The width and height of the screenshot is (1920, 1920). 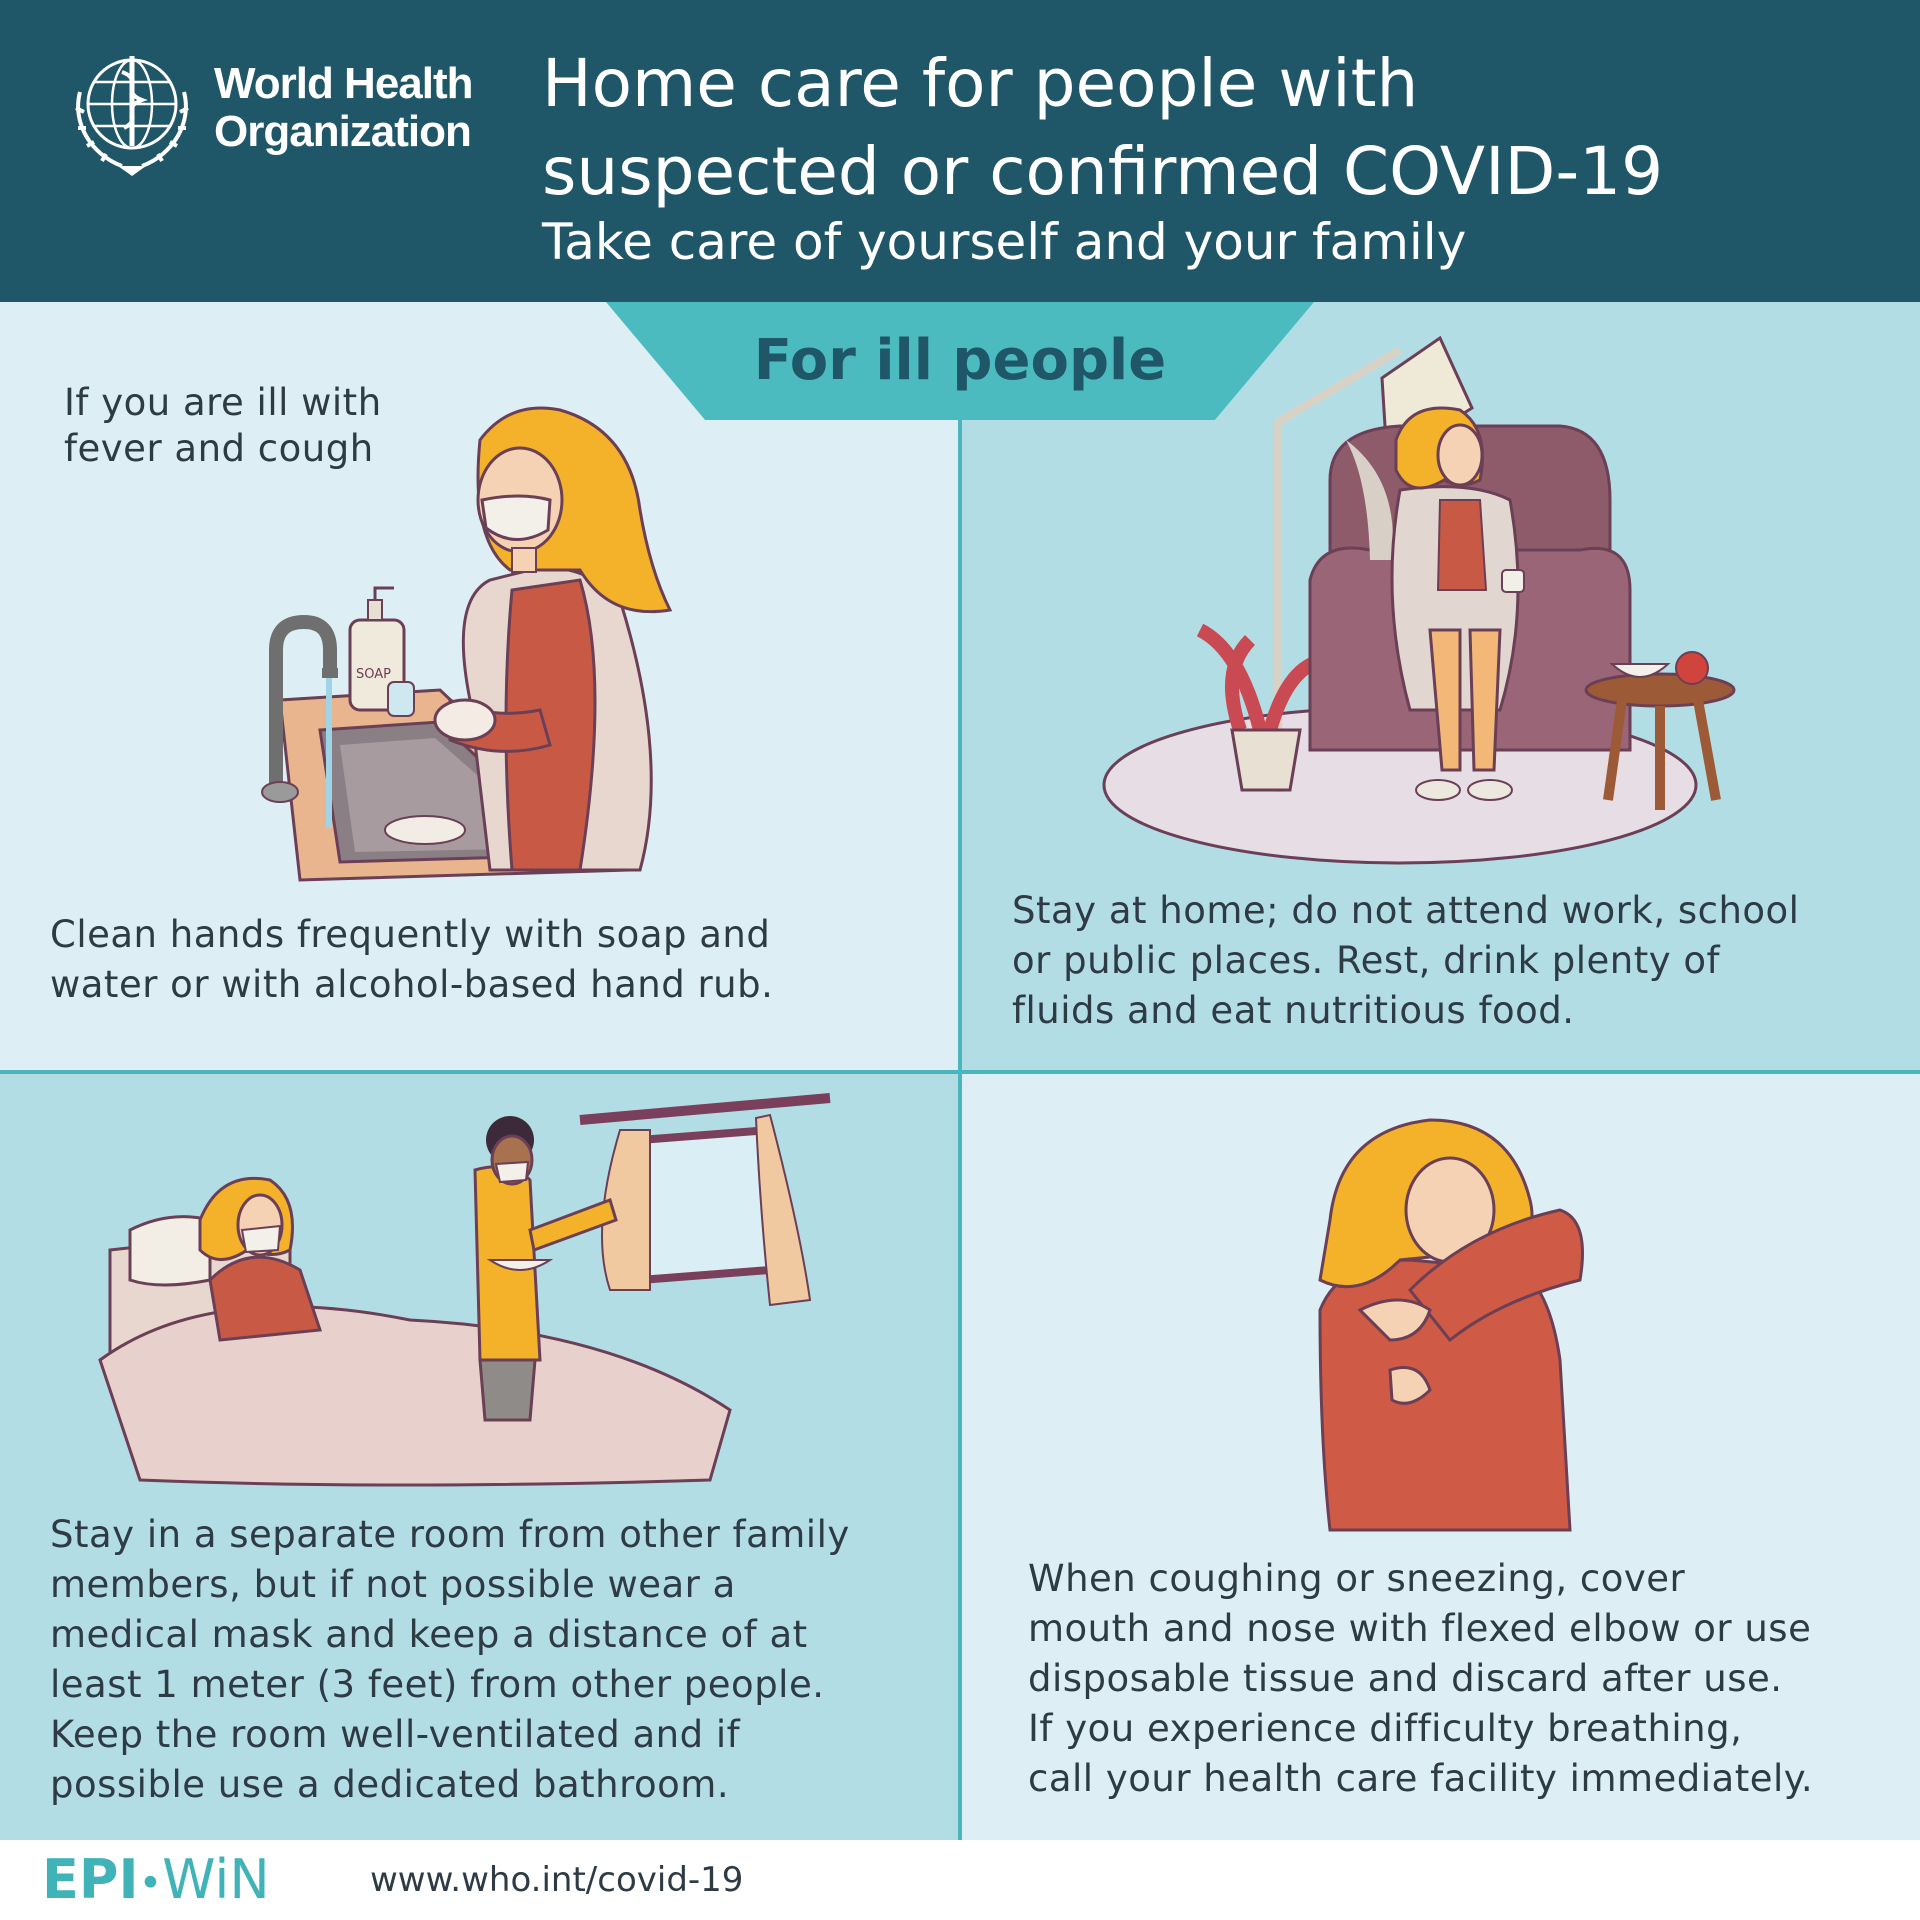 What do you see at coordinates (556, 1880) in the screenshot?
I see `who-covid-link: www.who.int/covid-19` at bounding box center [556, 1880].